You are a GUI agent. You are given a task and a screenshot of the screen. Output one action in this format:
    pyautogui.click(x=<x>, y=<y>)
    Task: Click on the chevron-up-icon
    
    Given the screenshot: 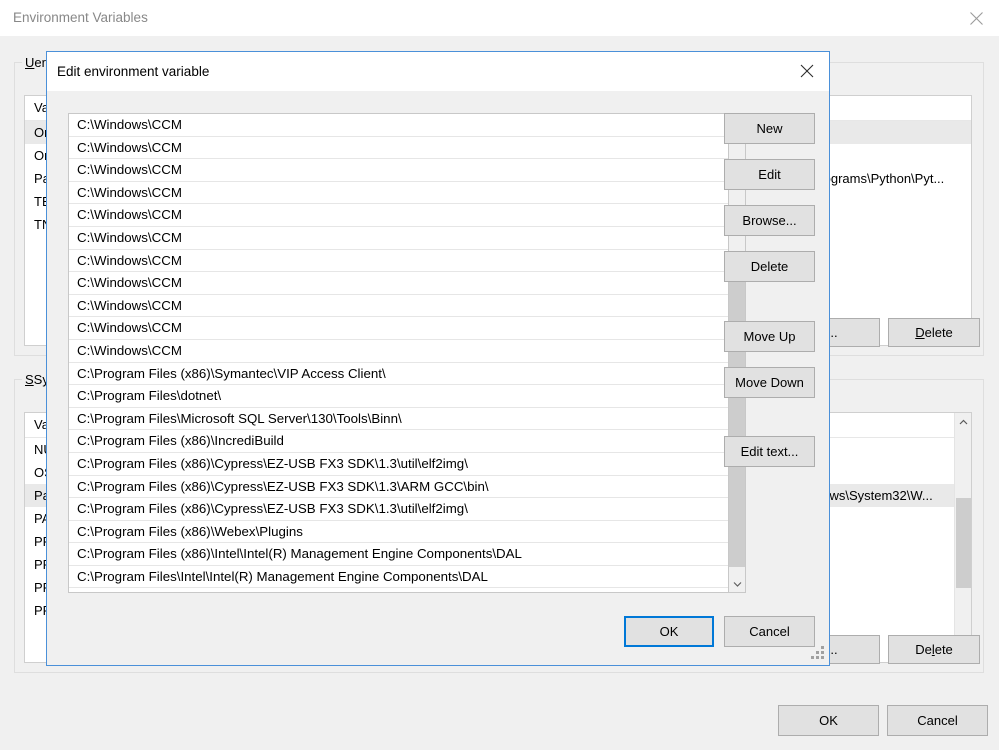 What is the action you would take?
    pyautogui.click(x=963, y=421)
    